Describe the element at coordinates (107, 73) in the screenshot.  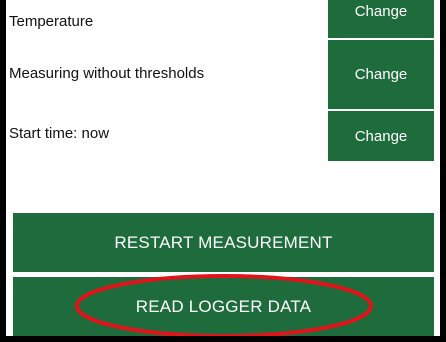
I see `setting-label-thresholds: Measuring without thresholds` at that location.